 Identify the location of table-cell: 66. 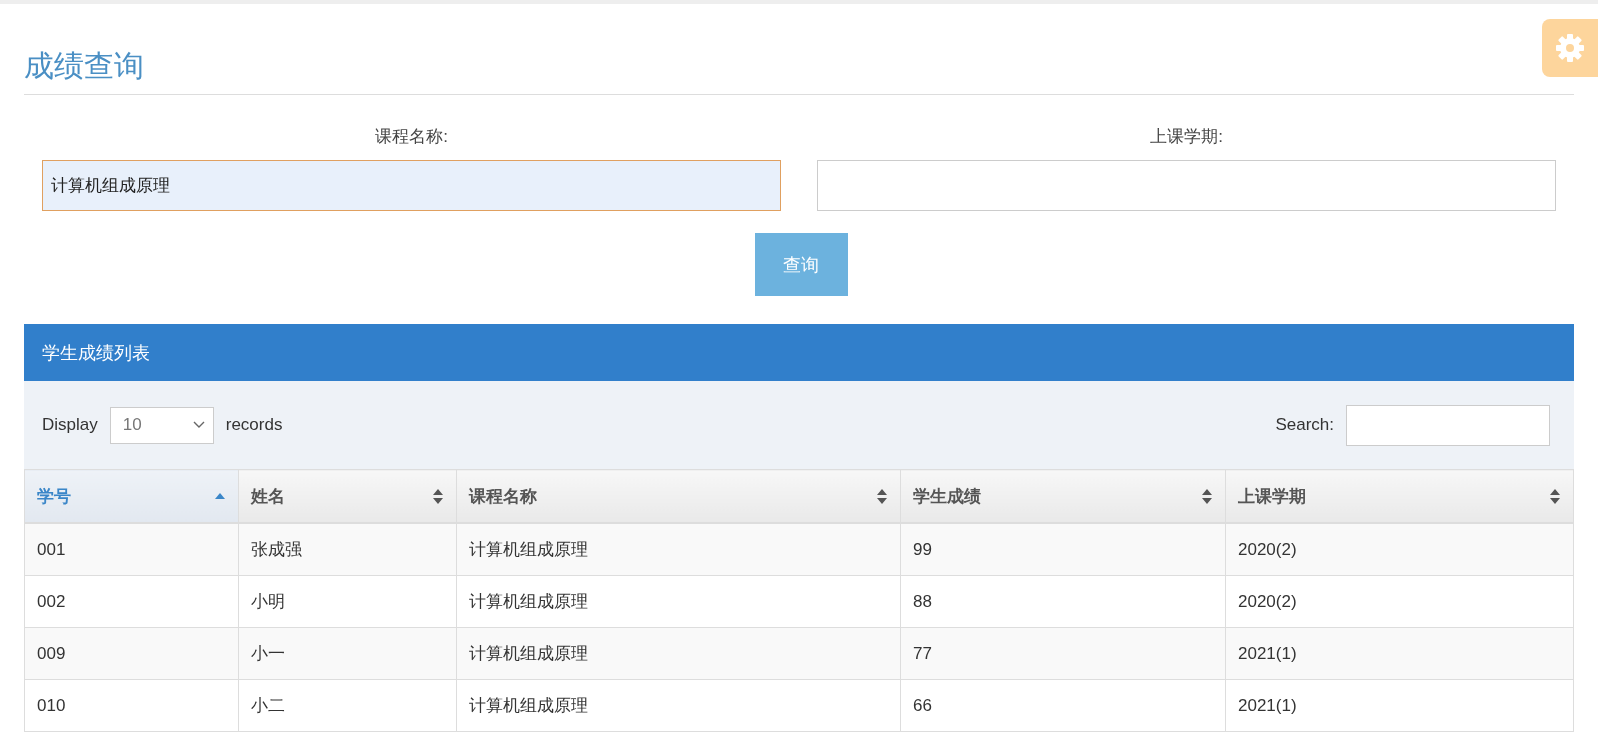
(1063, 705).